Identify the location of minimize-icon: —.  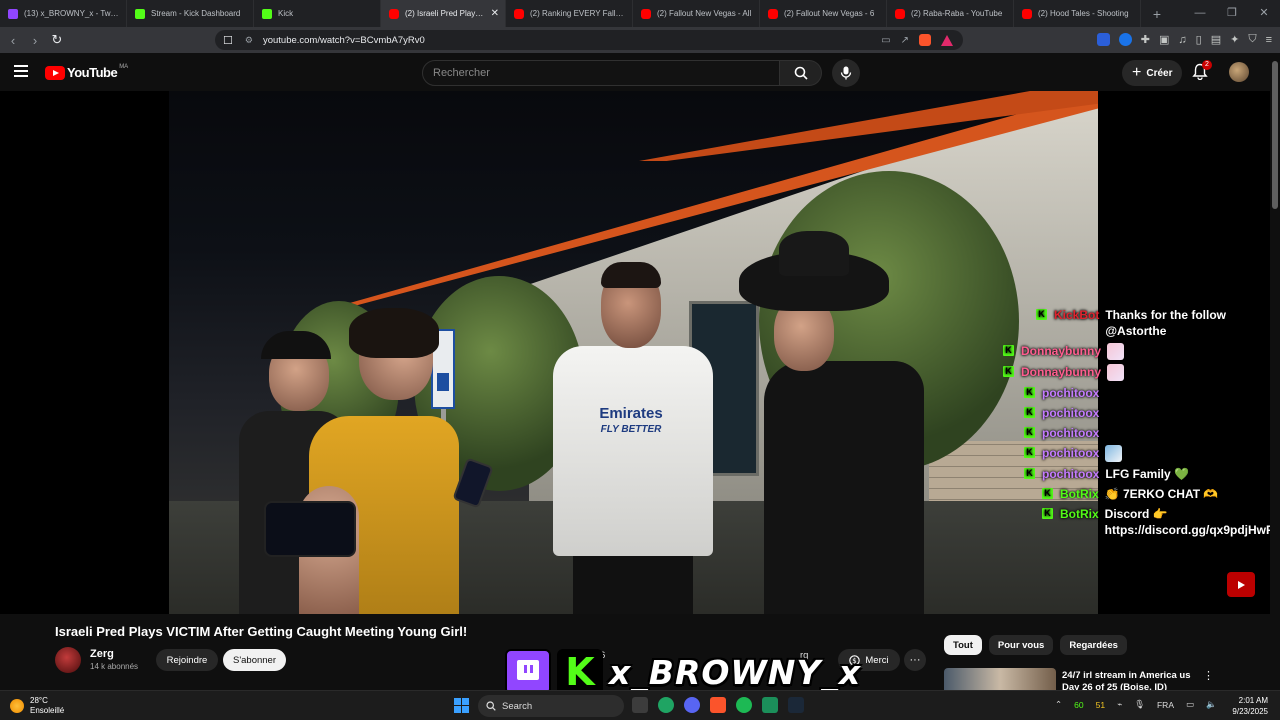
(1200, 13).